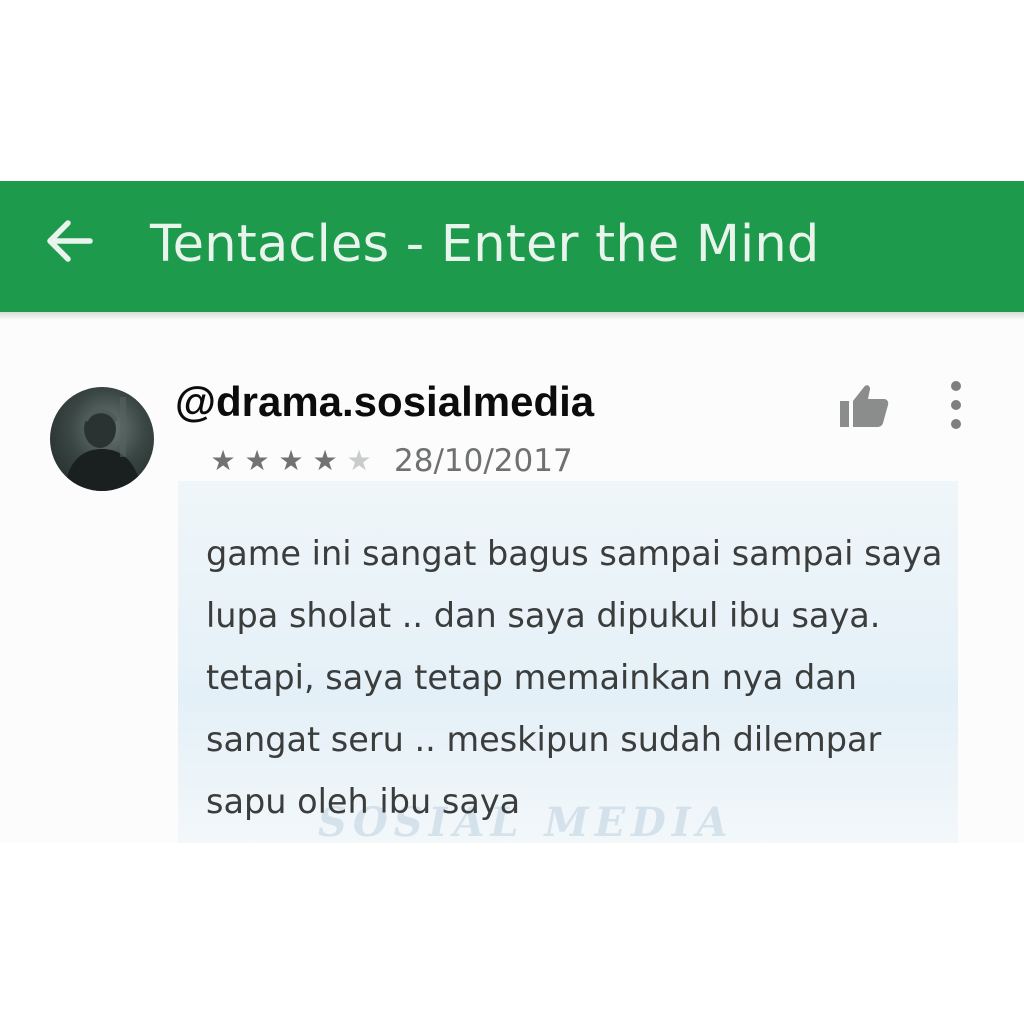  What do you see at coordinates (102, 439) in the screenshot?
I see `user-avatar` at bounding box center [102, 439].